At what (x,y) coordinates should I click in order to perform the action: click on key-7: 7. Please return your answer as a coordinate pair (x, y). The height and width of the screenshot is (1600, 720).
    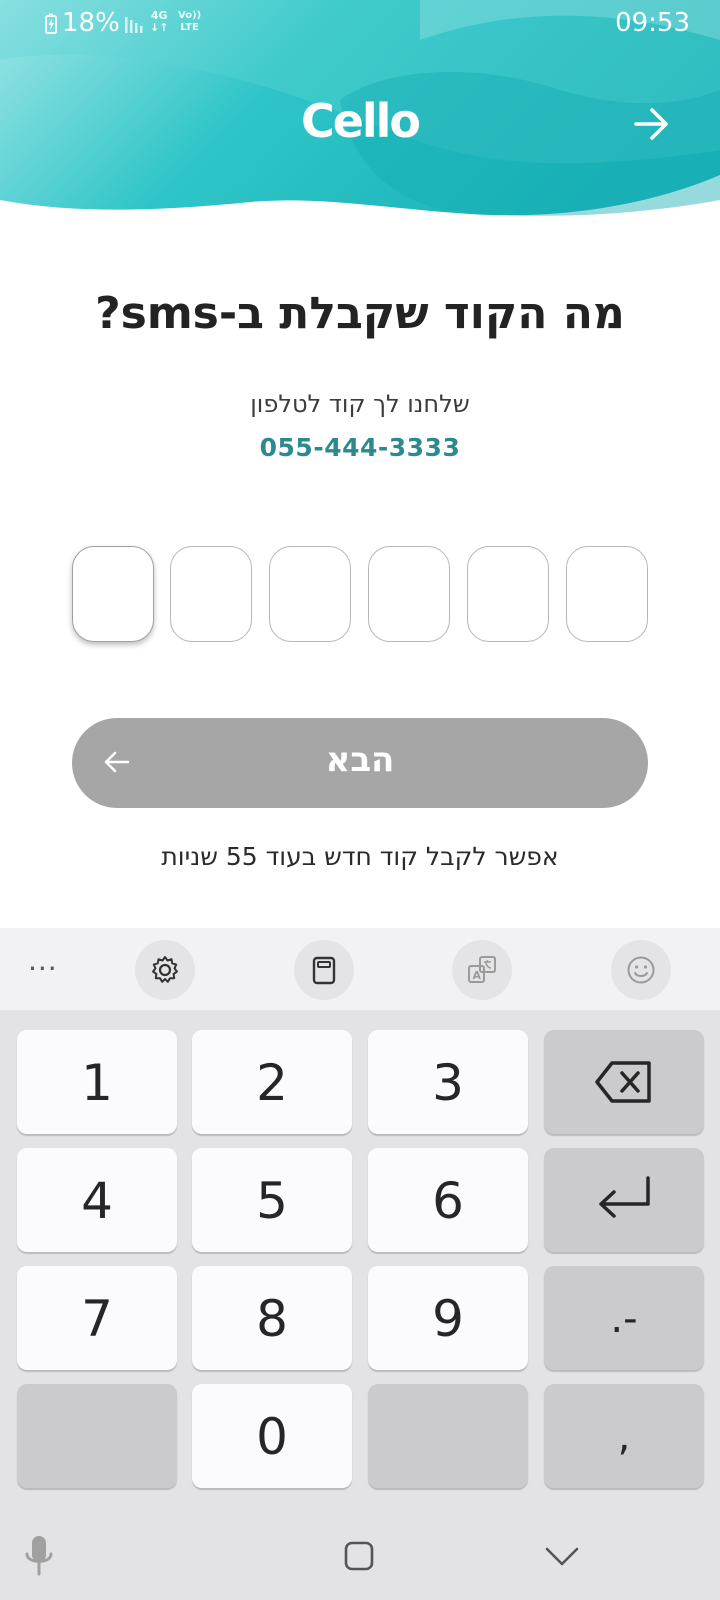
    Looking at the image, I should click on (97, 1318).